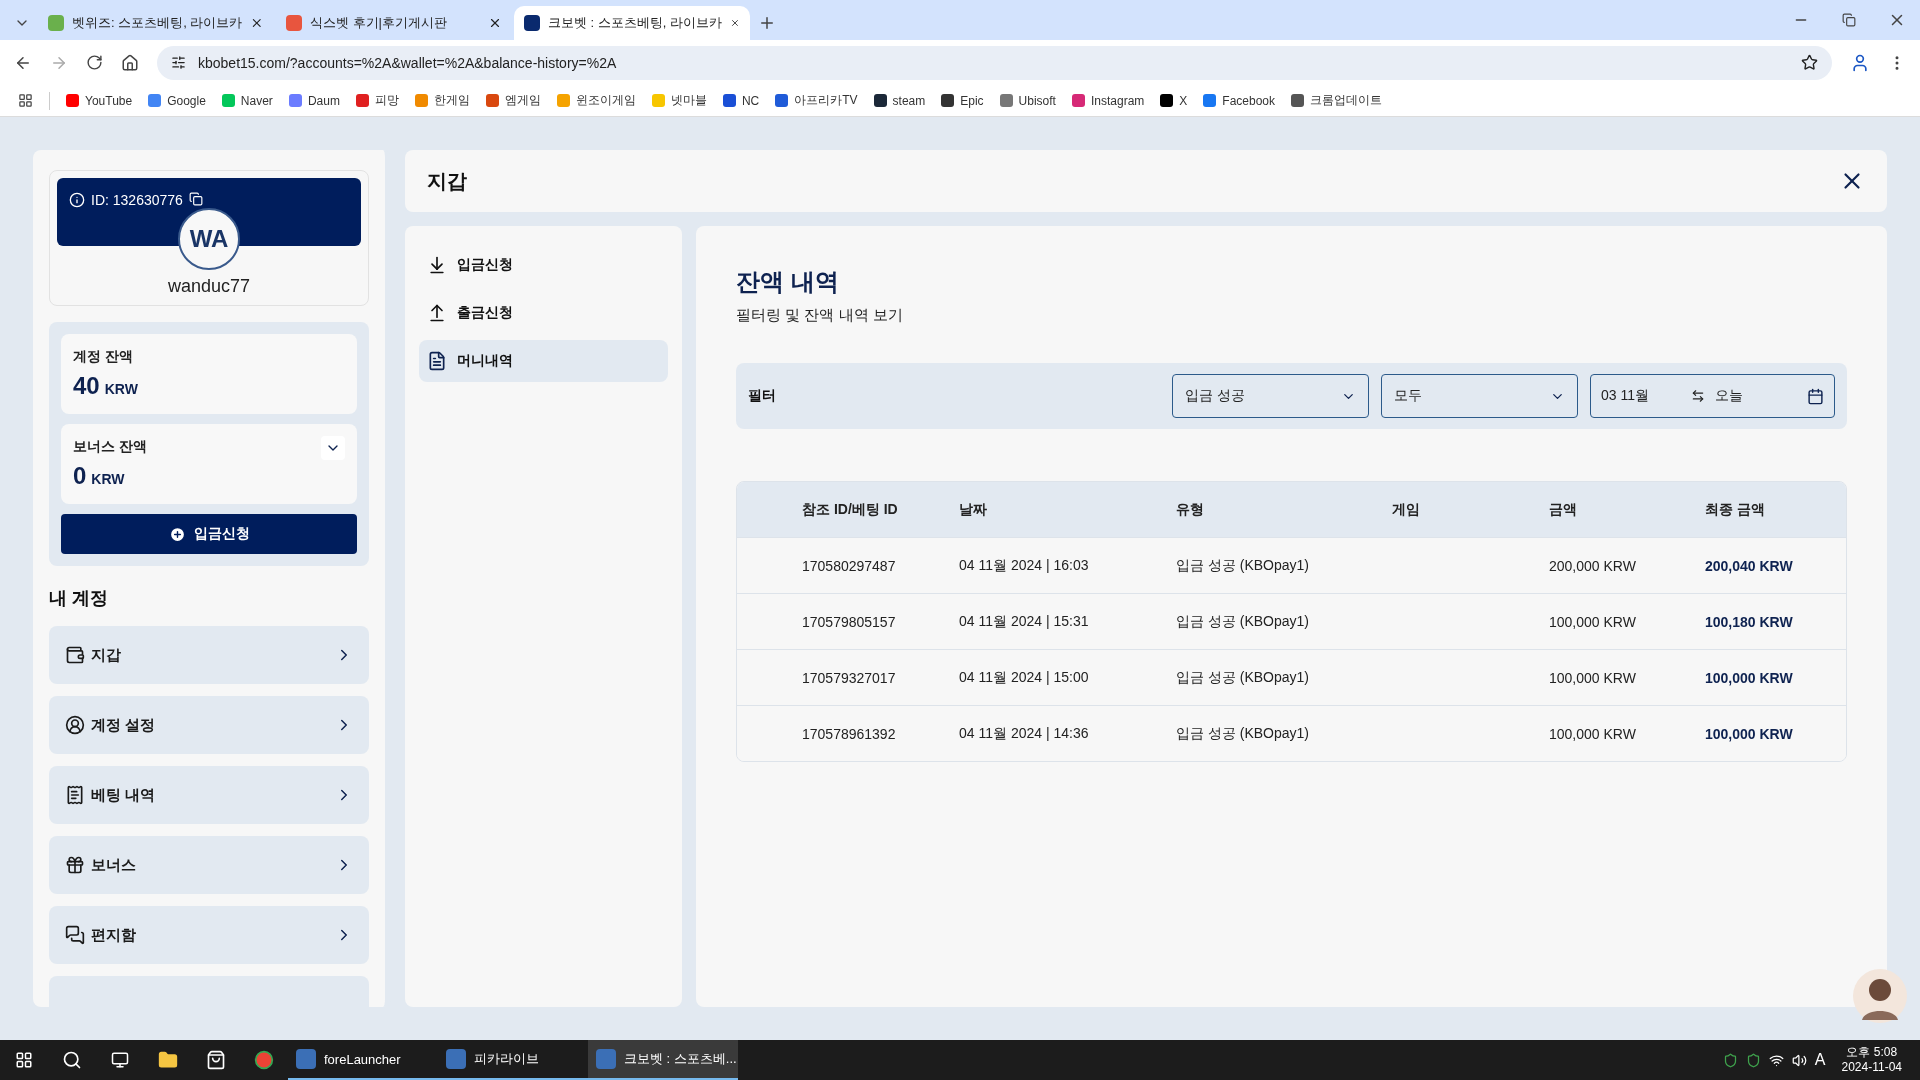 This screenshot has width=1920, height=1080. What do you see at coordinates (79, 598) in the screenshot?
I see `section-title: 내 계정` at bounding box center [79, 598].